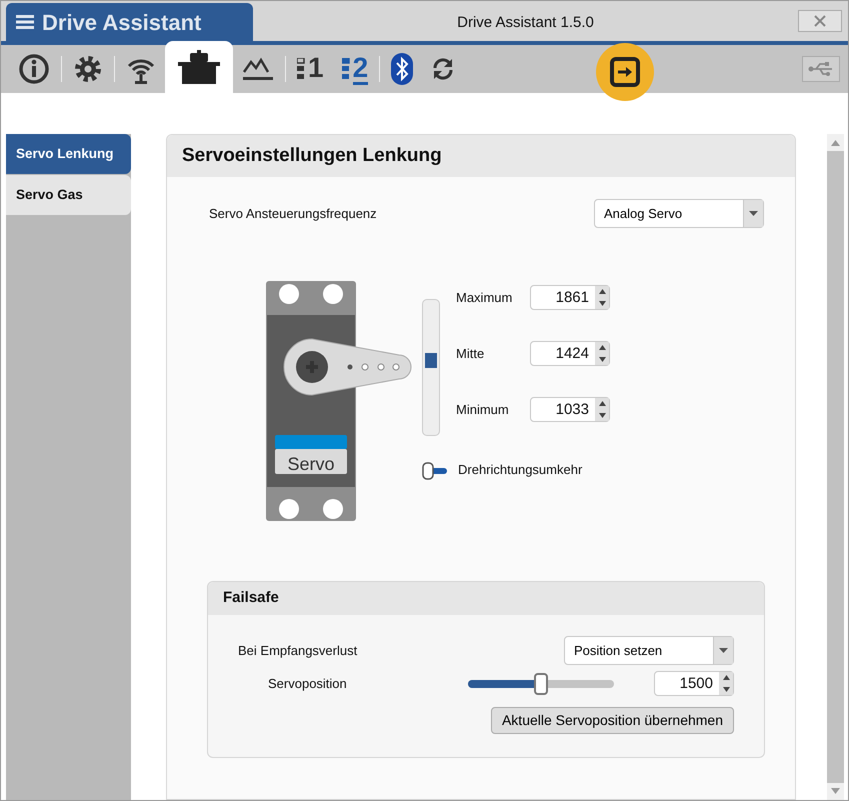  What do you see at coordinates (88, 69) in the screenshot?
I see `settings-icon` at bounding box center [88, 69].